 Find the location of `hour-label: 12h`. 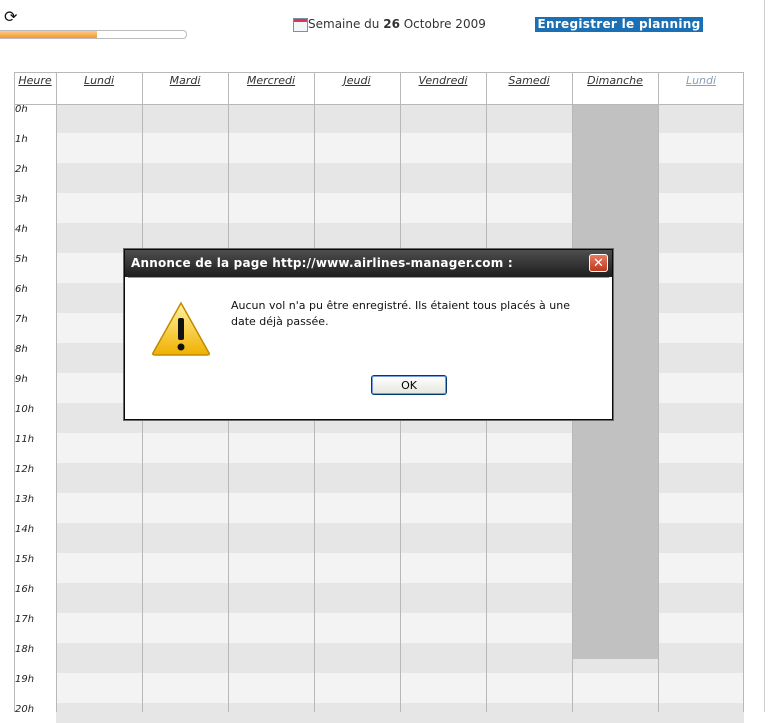

hour-label: 12h is located at coordinates (35, 478).